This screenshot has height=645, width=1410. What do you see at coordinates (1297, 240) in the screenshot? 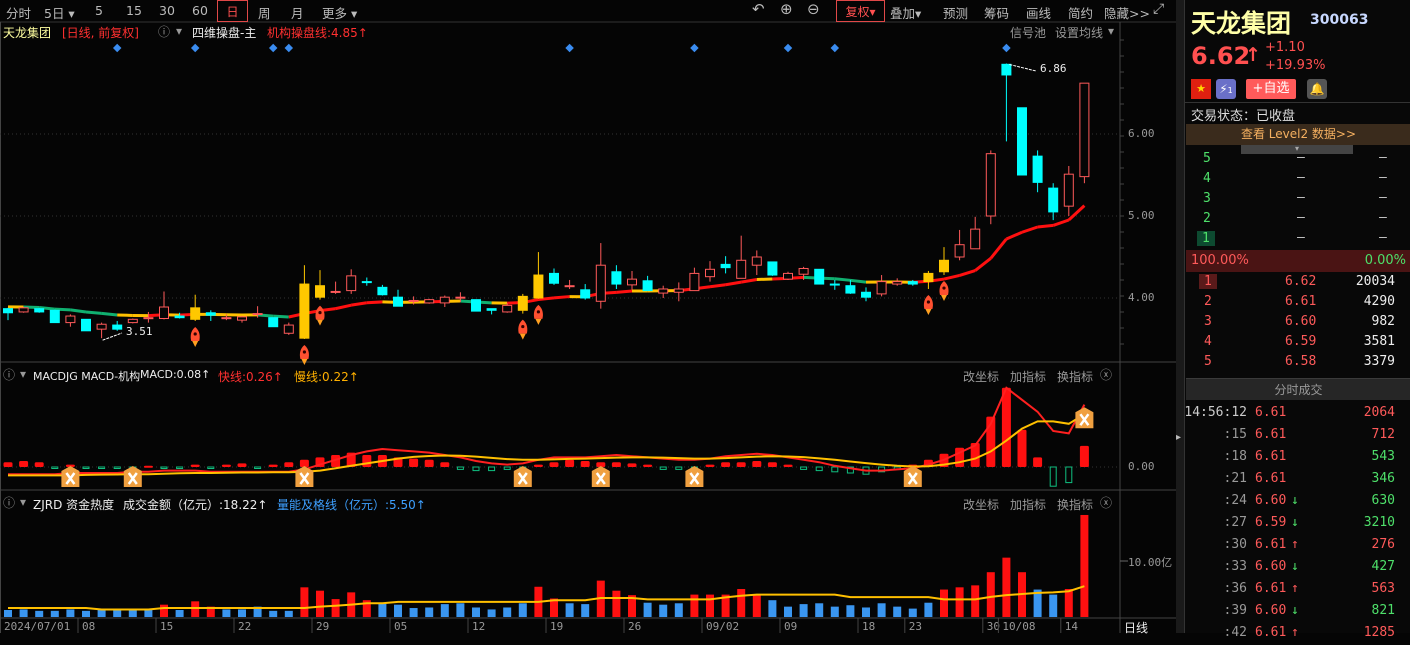
I see `ask-row: 1 — —` at bounding box center [1297, 240].